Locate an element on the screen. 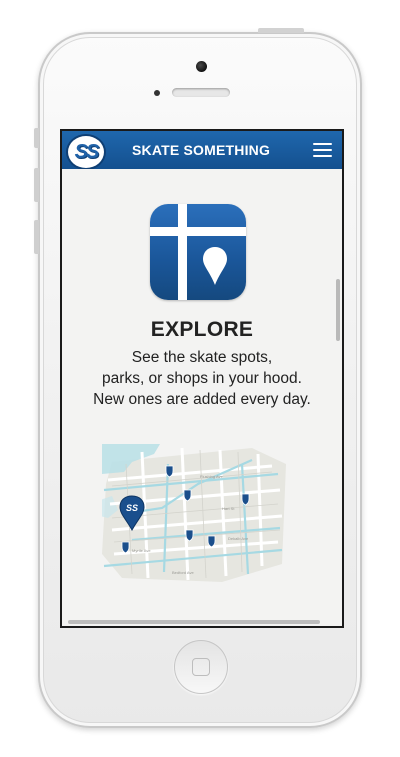  front-camera-icon is located at coordinates (201, 66).